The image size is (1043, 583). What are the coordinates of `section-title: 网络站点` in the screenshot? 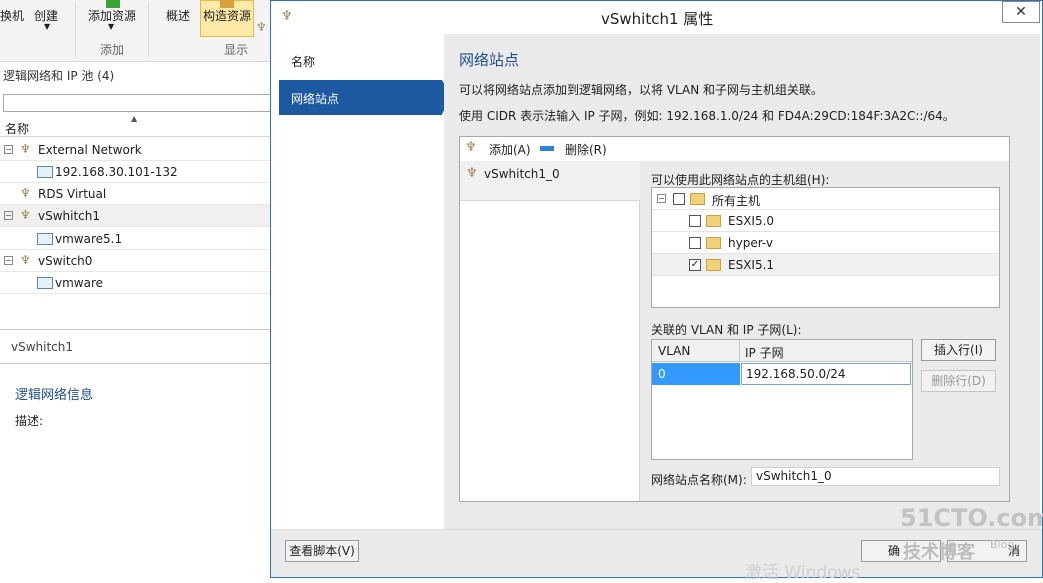 It's located at (489, 60).